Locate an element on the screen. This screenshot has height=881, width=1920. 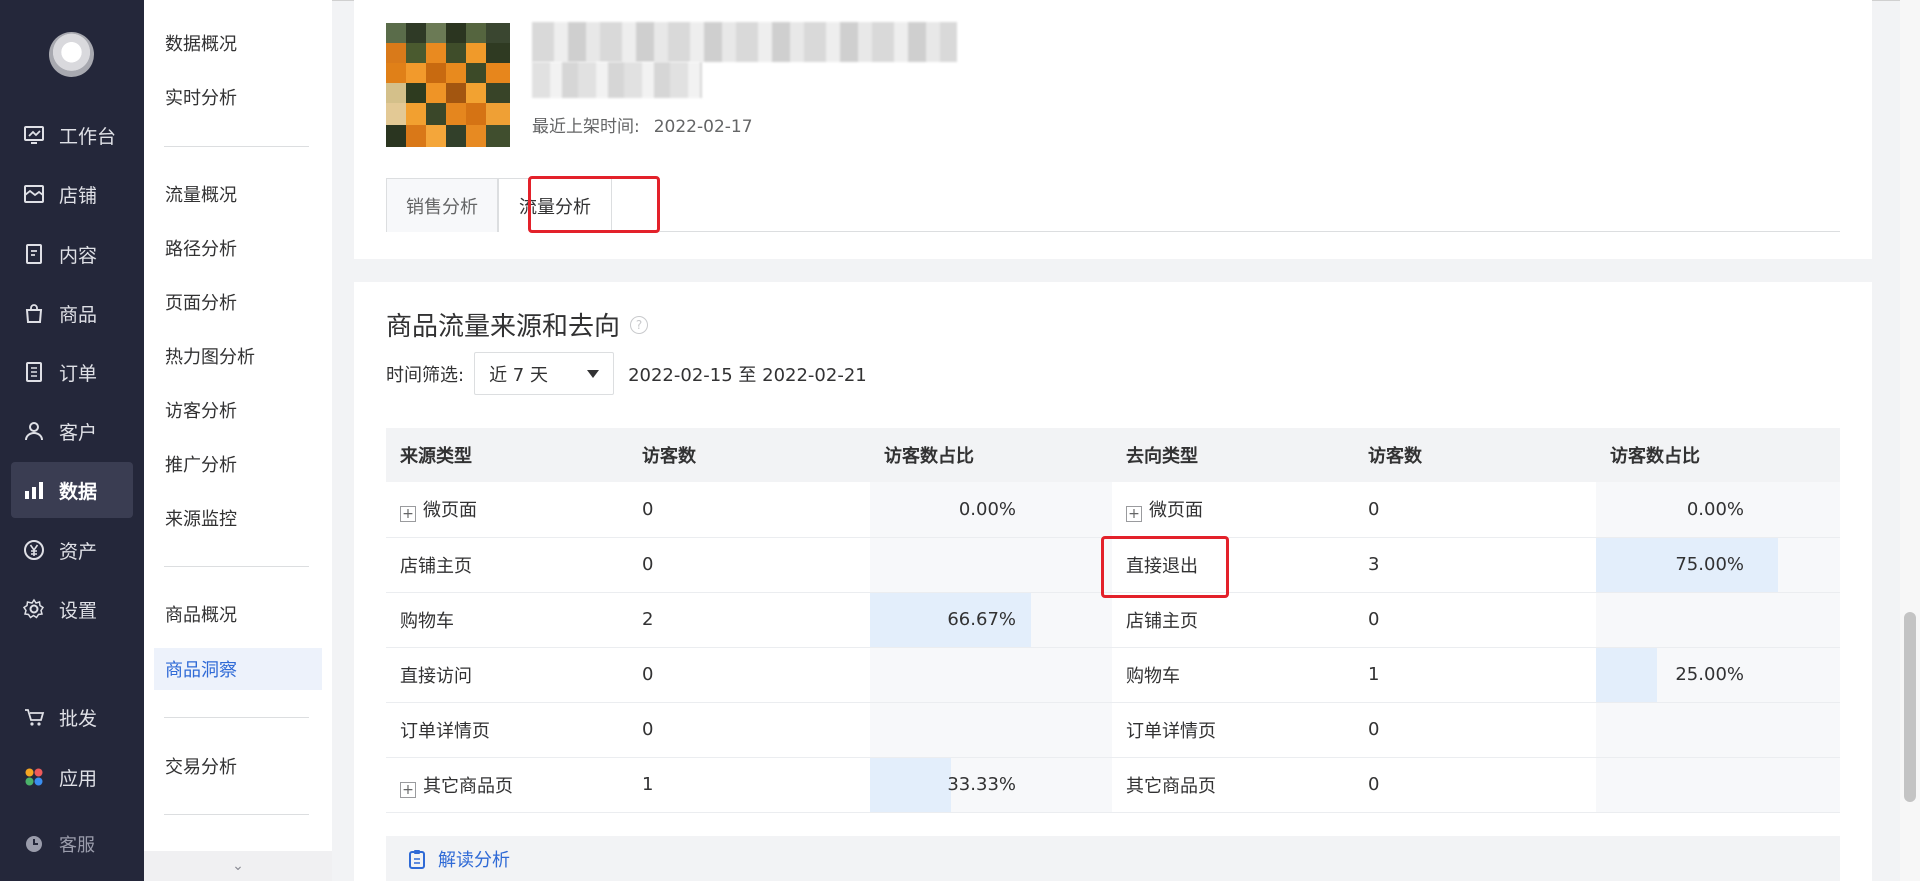
dst-visits-cell: 1 is located at coordinates (1475, 675).